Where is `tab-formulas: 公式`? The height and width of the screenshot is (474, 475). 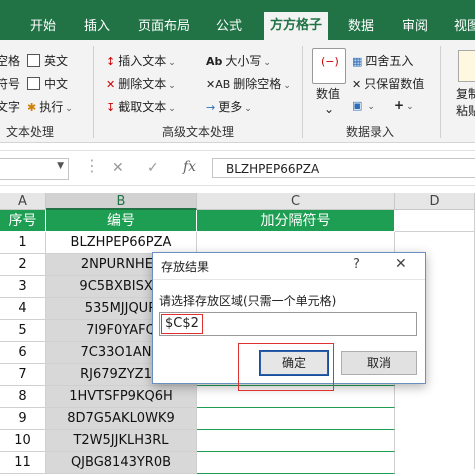
tab-formulas: 公式 is located at coordinates (229, 27).